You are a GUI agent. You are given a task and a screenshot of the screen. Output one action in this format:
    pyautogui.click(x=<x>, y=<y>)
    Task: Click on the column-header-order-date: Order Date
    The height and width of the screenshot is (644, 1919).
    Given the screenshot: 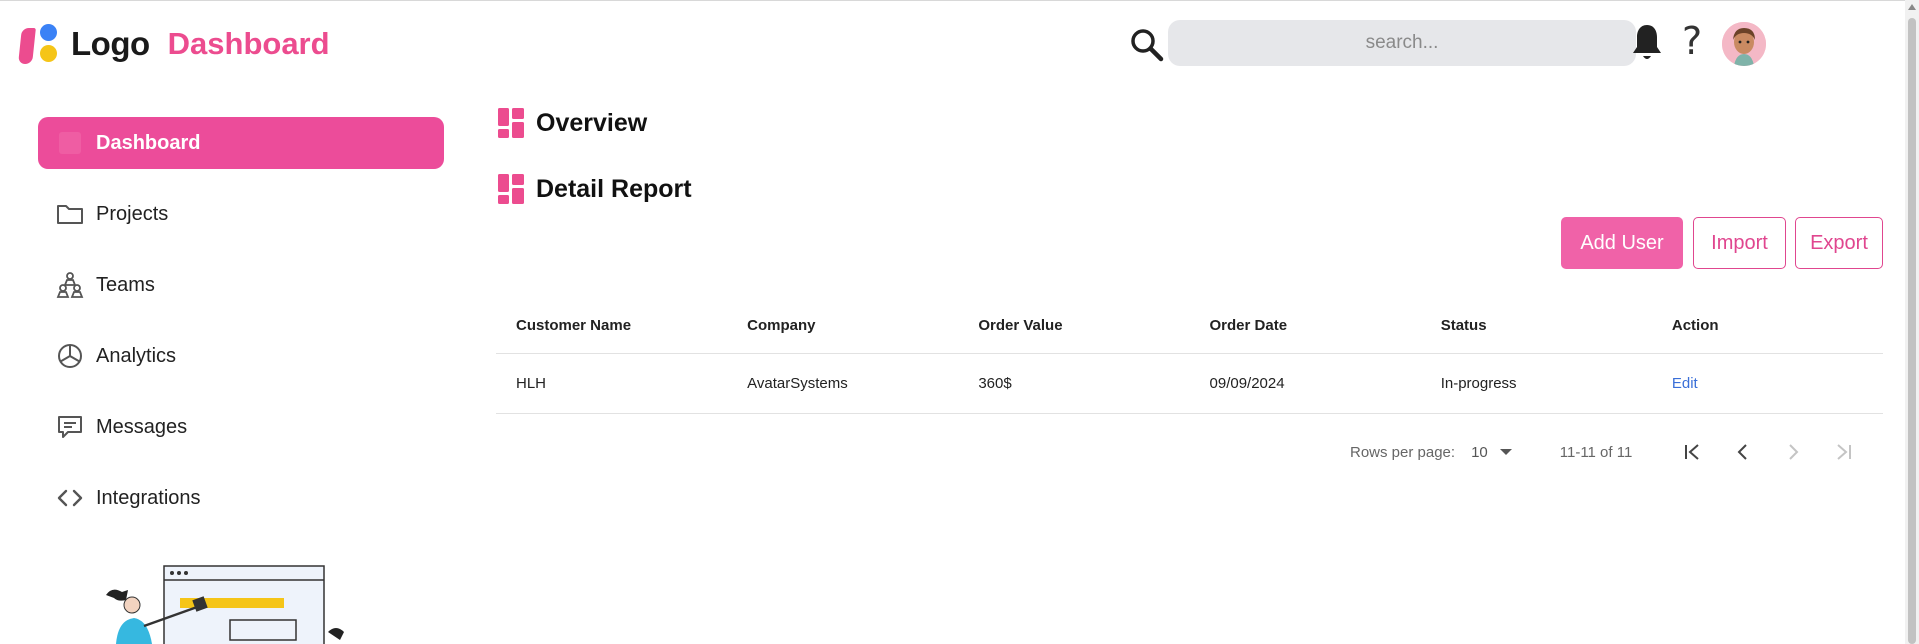 What is the action you would take?
    pyautogui.click(x=1305, y=325)
    